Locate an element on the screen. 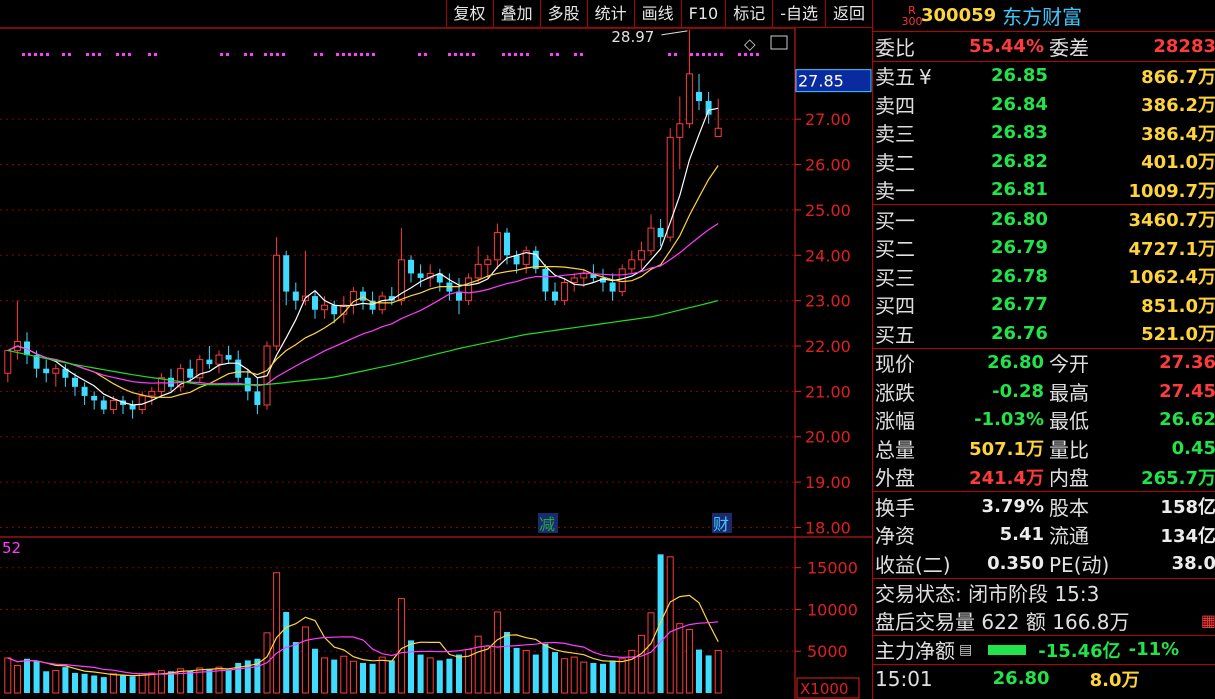  toolbar-button-fuquan: 复权 is located at coordinates (469, 14).